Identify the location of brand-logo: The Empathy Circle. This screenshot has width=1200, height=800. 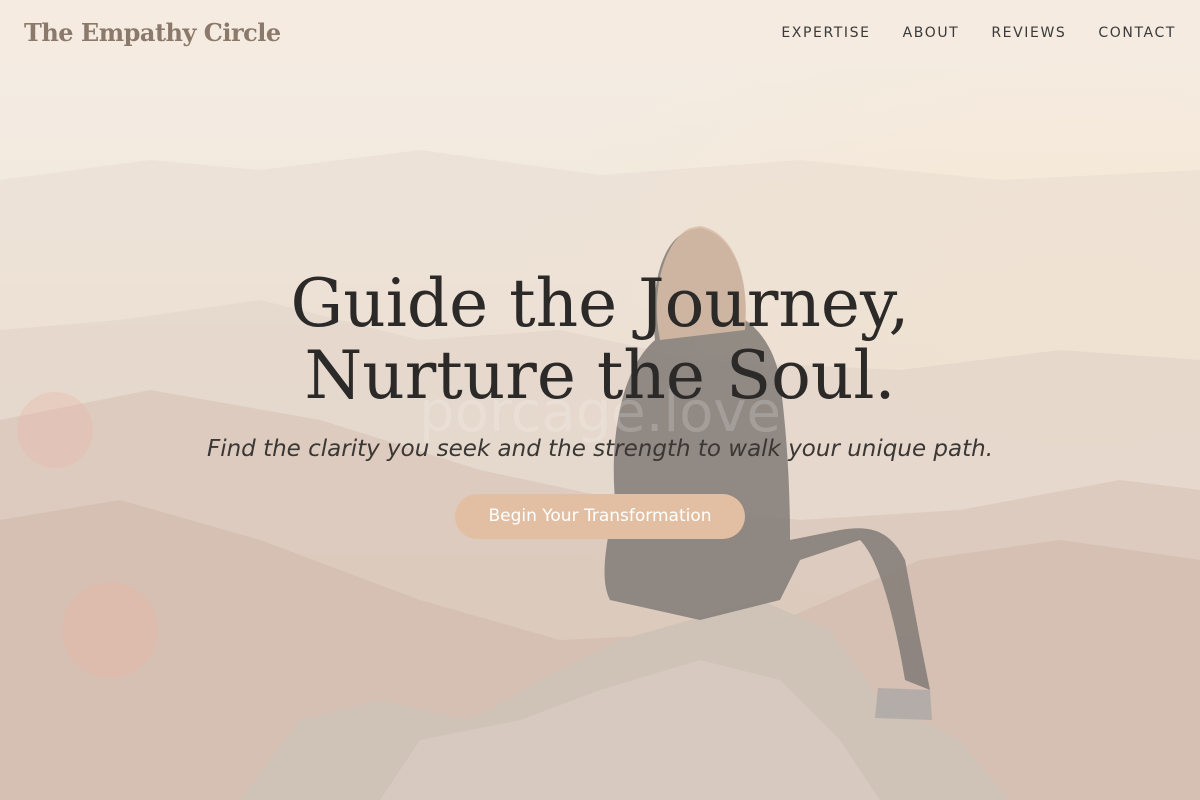
(152, 32).